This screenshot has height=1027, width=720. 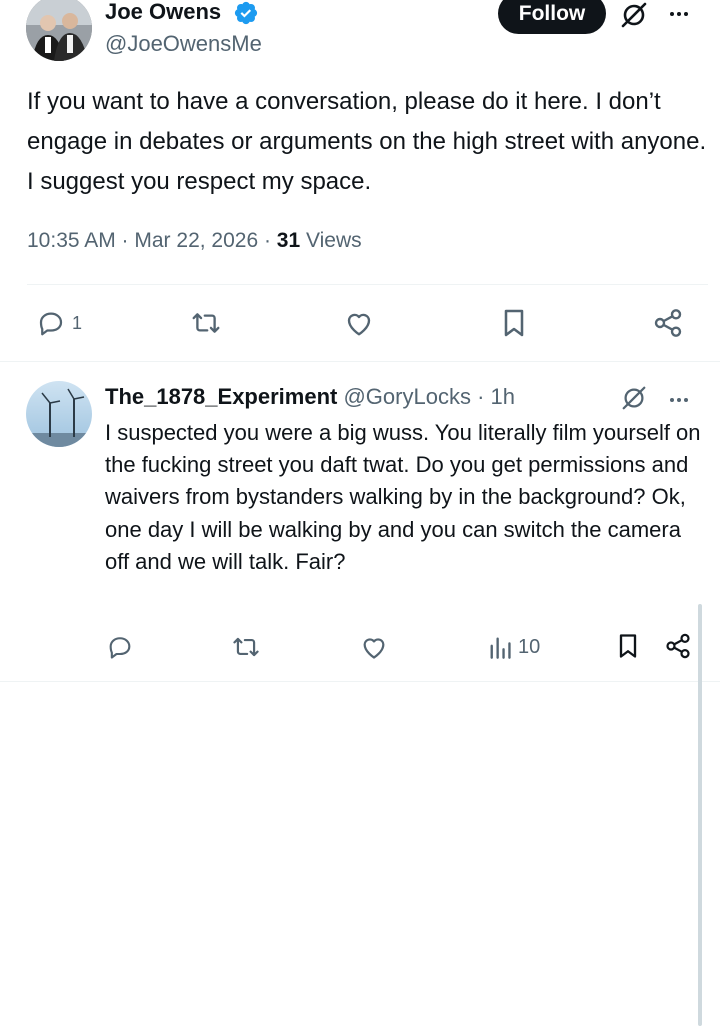 I want to click on avatar, so click(x=59, y=30).